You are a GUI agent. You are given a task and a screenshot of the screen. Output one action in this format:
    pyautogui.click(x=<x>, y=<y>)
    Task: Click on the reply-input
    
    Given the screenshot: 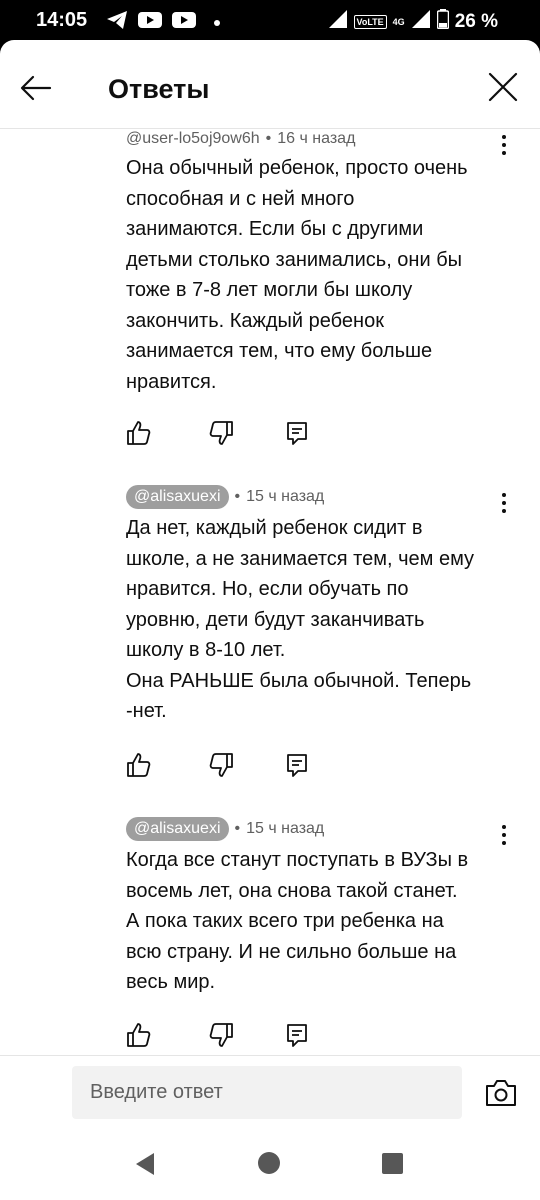 What is the action you would take?
    pyautogui.click(x=267, y=1092)
    